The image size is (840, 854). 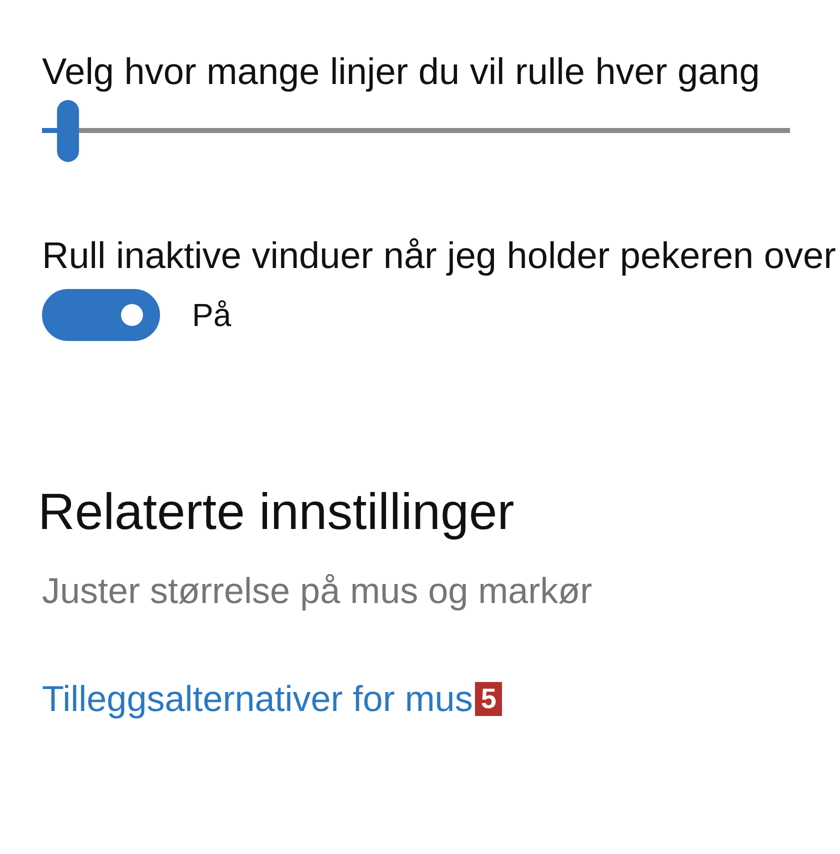 I want to click on section-heading: Relaterte innstillinger, so click(x=277, y=512).